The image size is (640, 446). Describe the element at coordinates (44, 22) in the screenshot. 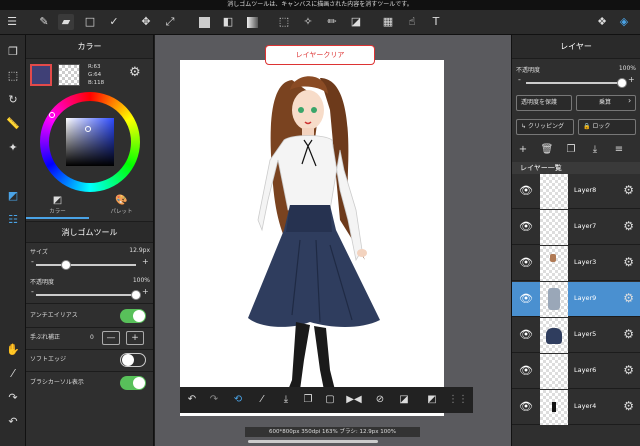

I see `pen-icon: ✎` at that location.